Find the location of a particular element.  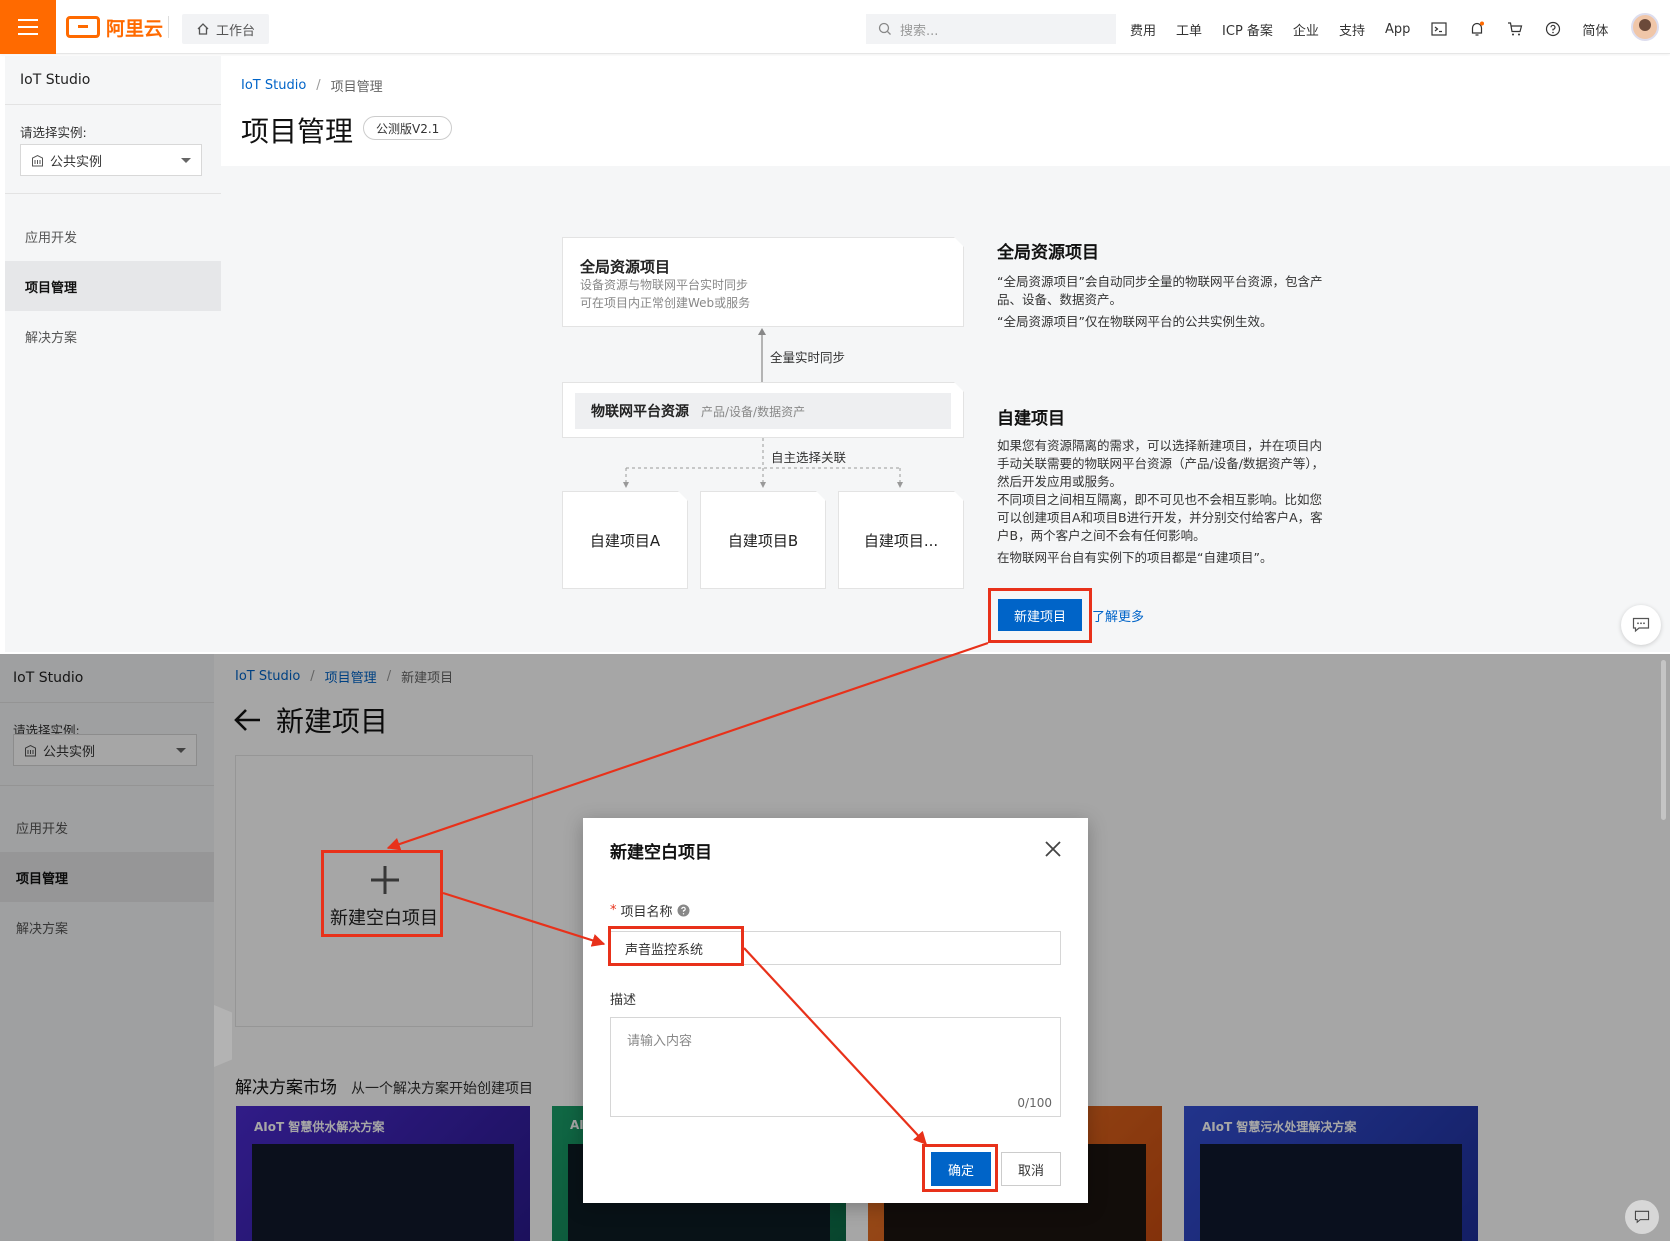

arrow-name-input-to-confirm is located at coordinates (835, 1046).